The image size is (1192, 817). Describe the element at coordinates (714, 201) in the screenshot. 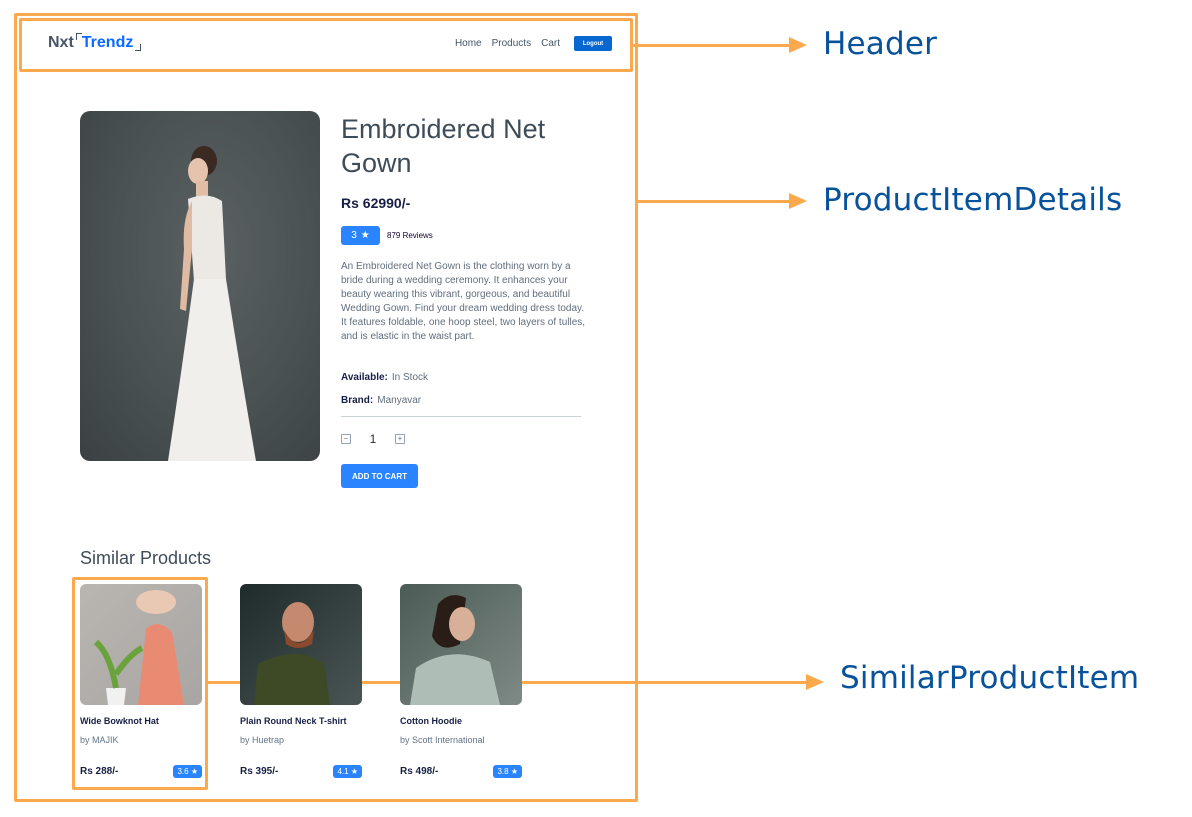

I see `details-arrow-line` at that location.